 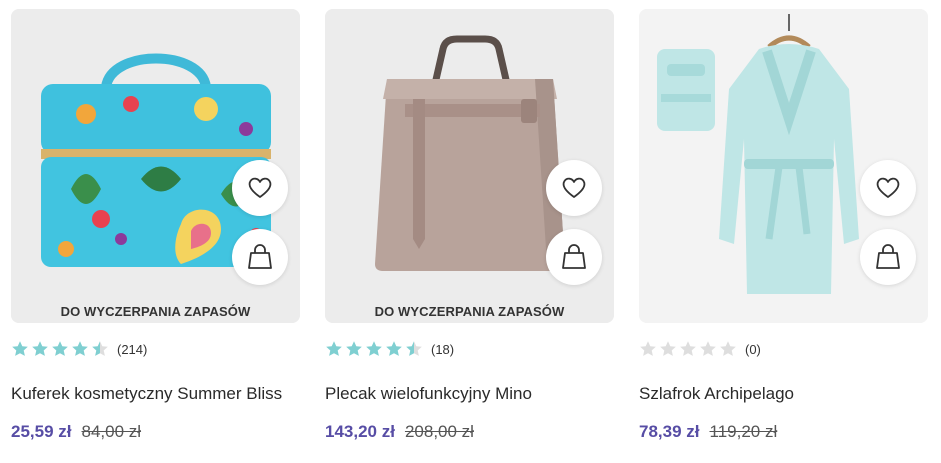 What do you see at coordinates (132, 349) in the screenshot?
I see `rating-count: (214)` at bounding box center [132, 349].